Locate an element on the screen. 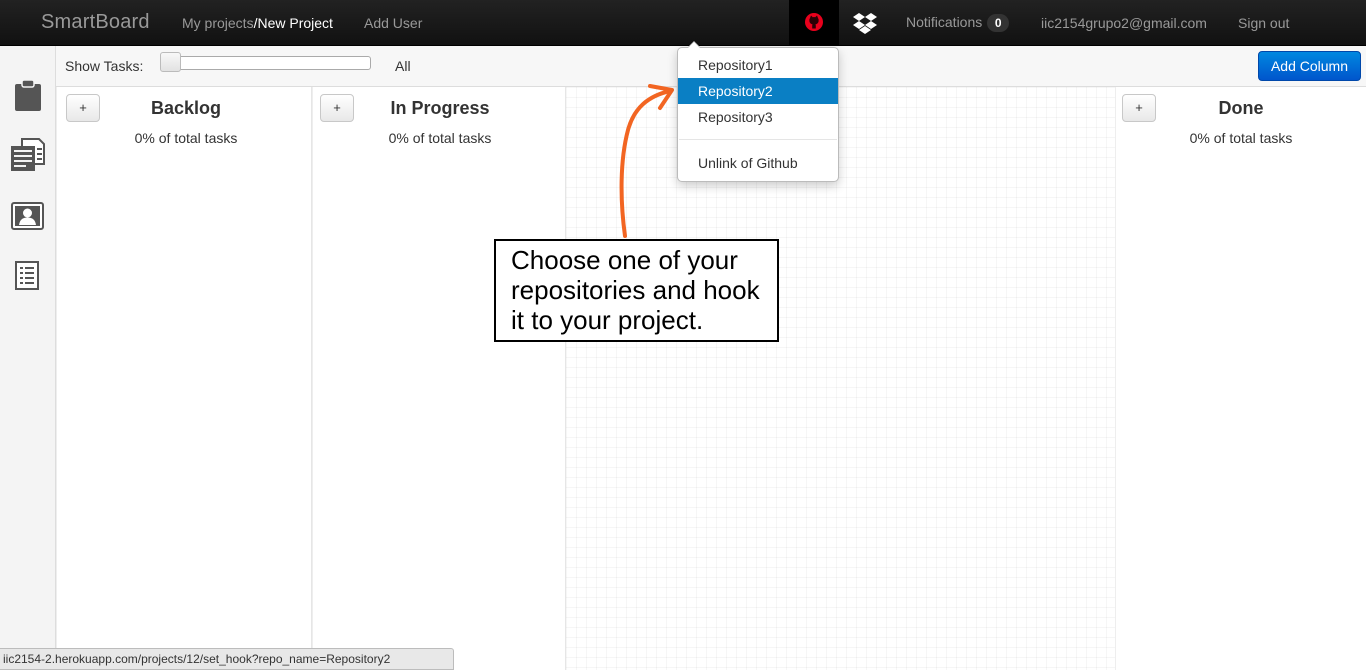 The height and width of the screenshot is (670, 1366). user-email-link: iic2154grupo2@gmail.com is located at coordinates (1124, 23).